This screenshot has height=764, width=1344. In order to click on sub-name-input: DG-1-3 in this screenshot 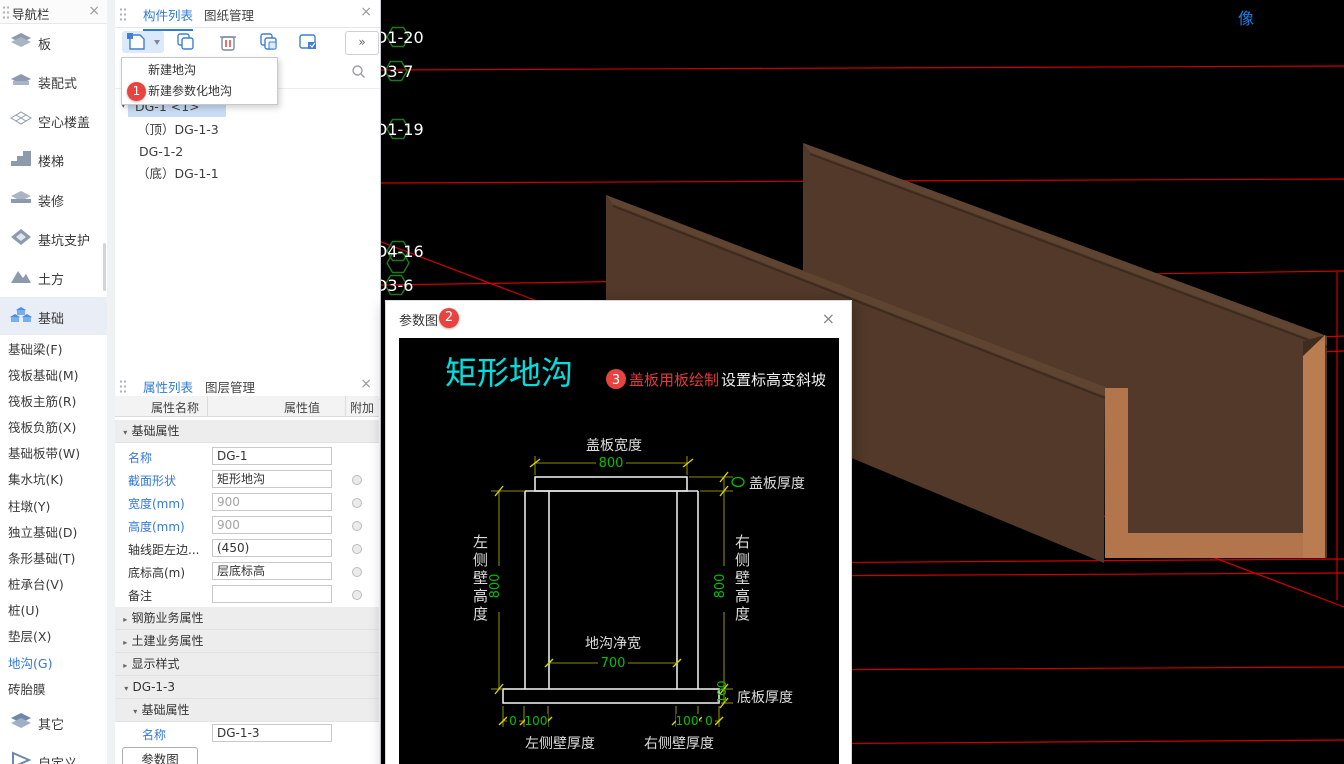, I will do `click(272, 733)`.